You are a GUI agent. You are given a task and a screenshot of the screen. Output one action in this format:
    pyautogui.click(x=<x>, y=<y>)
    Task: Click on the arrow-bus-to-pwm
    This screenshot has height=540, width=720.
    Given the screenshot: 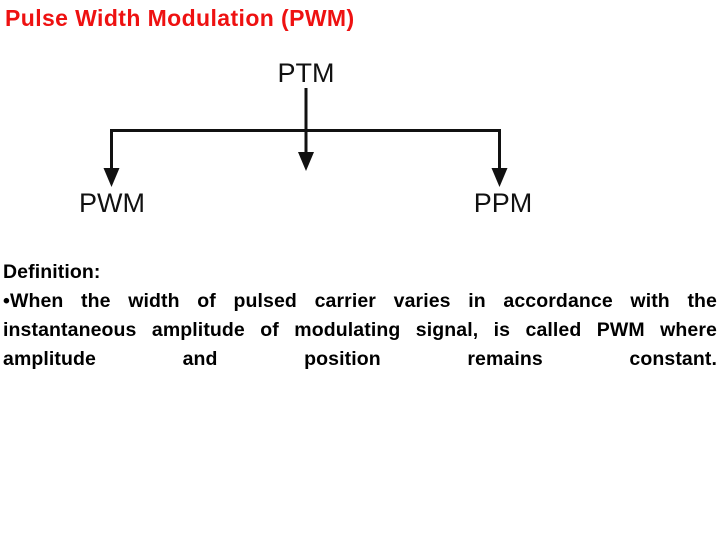 What is the action you would take?
    pyautogui.click(x=111, y=158)
    